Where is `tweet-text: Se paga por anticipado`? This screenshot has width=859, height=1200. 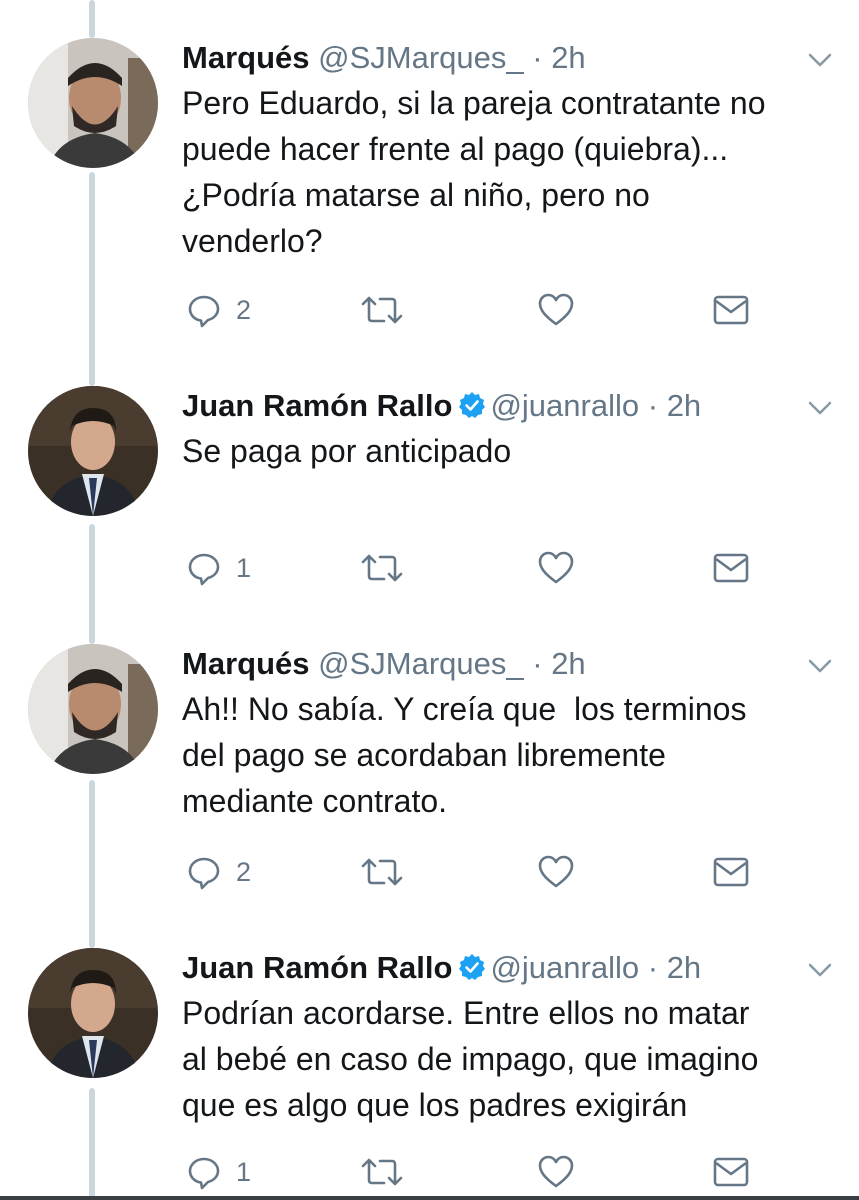
tweet-text: Se paga por anticipado is located at coordinates (347, 451).